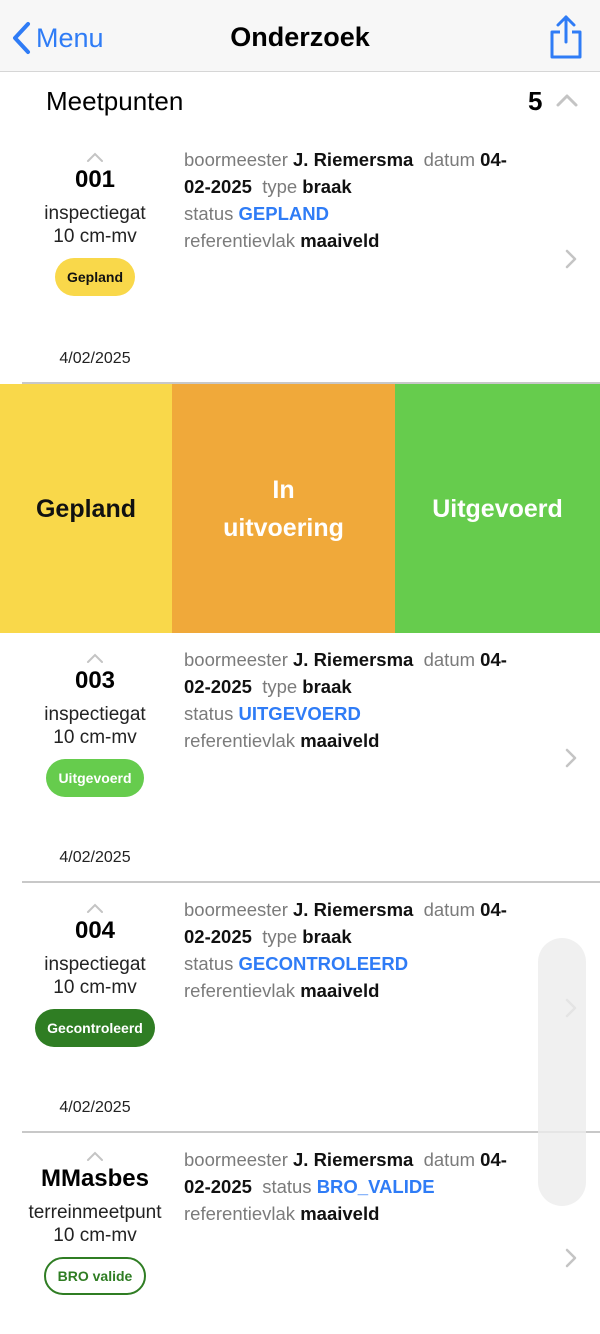  What do you see at coordinates (323, 963) in the screenshot?
I see `value-status: GECONTROLEERD` at bounding box center [323, 963].